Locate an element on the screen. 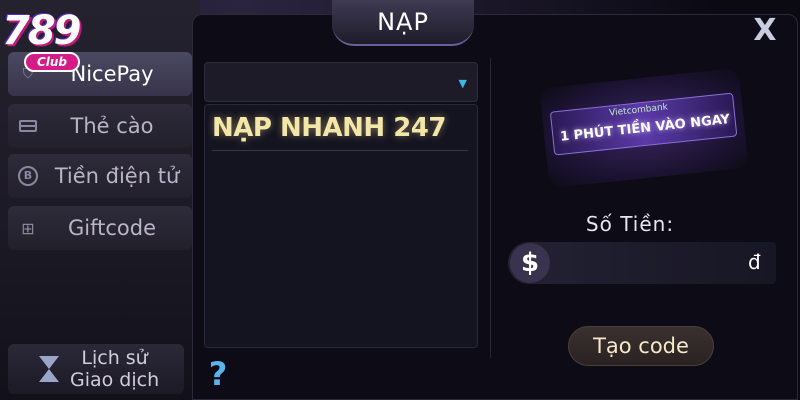 This screenshot has height=400, width=800. gift-icon: ⊞ is located at coordinates (28, 228).